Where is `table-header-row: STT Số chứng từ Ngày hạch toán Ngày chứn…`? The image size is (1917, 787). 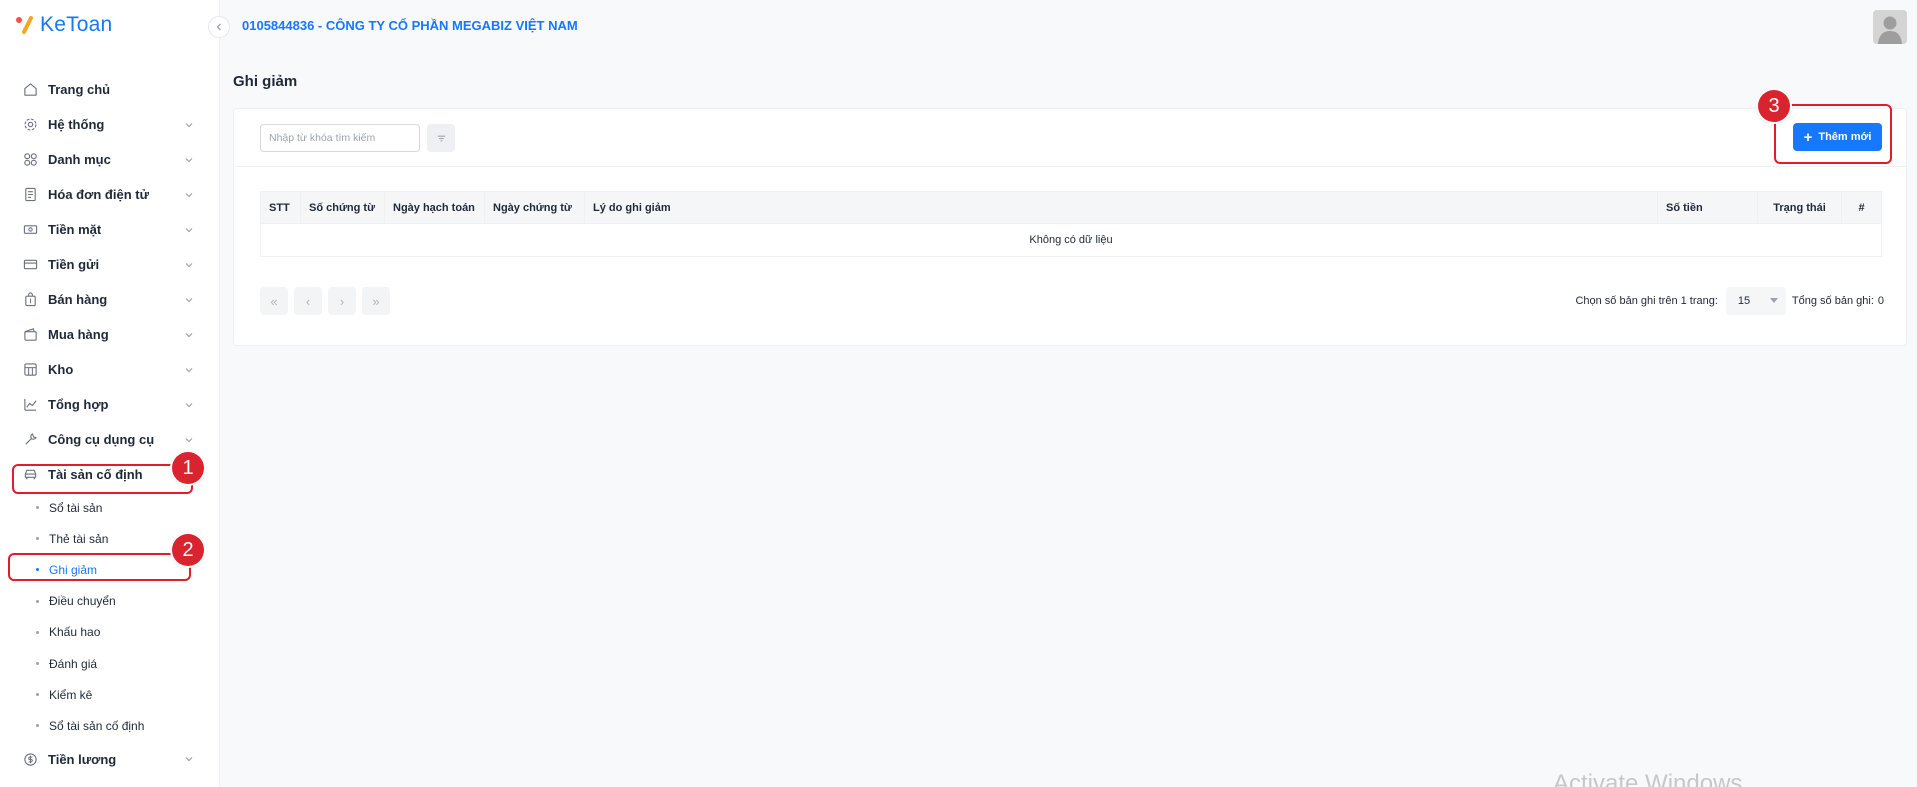
table-header-row: STT Số chứng từ Ngày hạch toán Ngày chứn… is located at coordinates (1071, 207).